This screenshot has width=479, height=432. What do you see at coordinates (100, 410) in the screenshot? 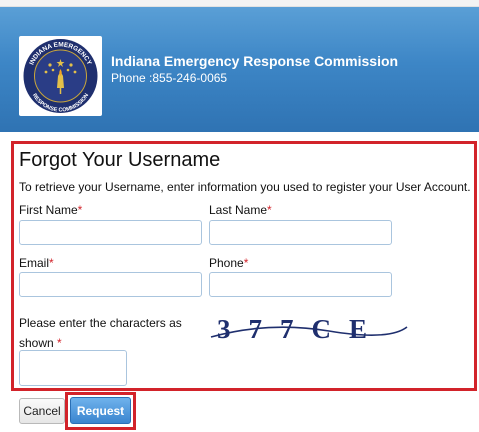
I see `request-button: Request` at bounding box center [100, 410].